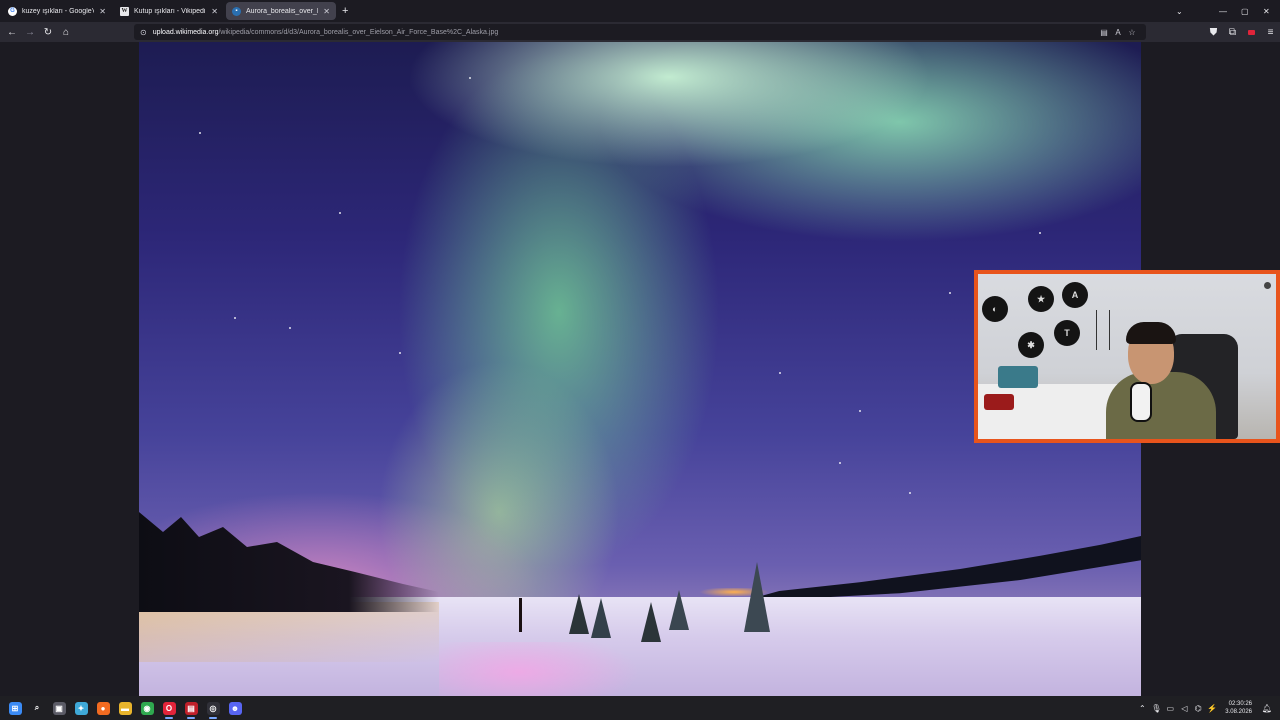  I want to click on webcam-feed: ◐ ★ A ✱ T, so click(1127, 356).